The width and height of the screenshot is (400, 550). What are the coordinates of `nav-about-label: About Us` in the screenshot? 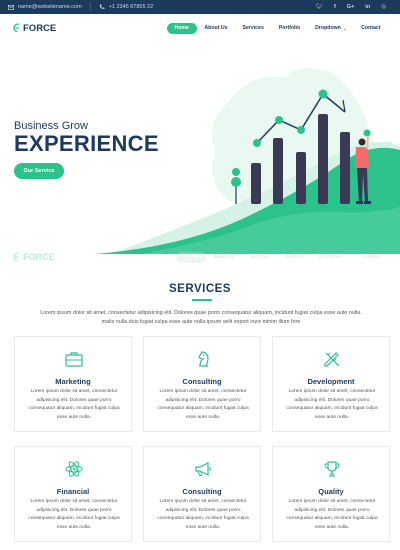 It's located at (216, 28).